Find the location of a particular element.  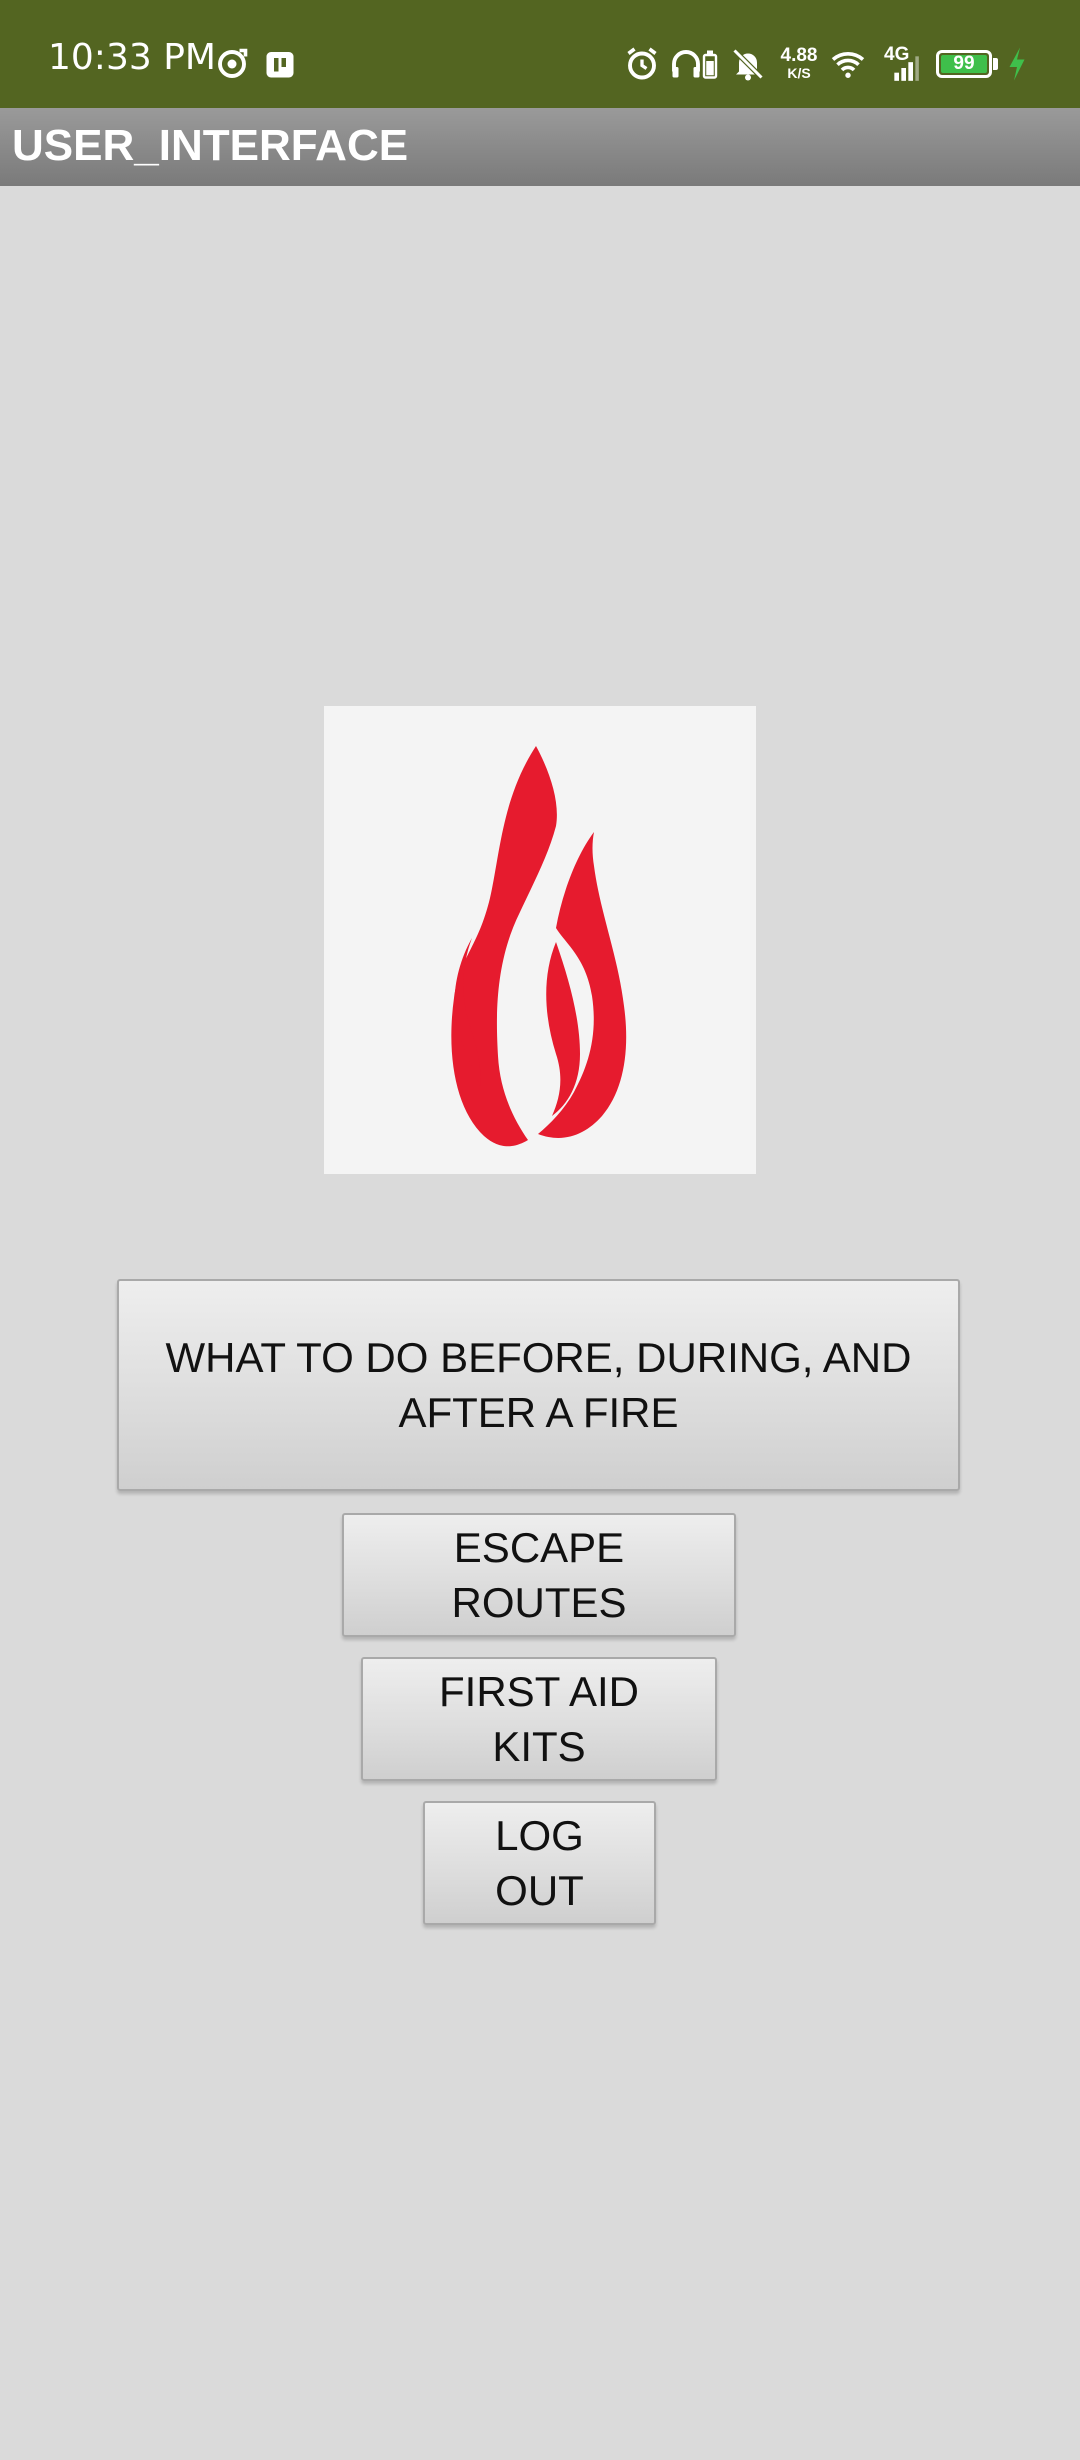

network-speed-unit: K/S is located at coordinates (799, 73).